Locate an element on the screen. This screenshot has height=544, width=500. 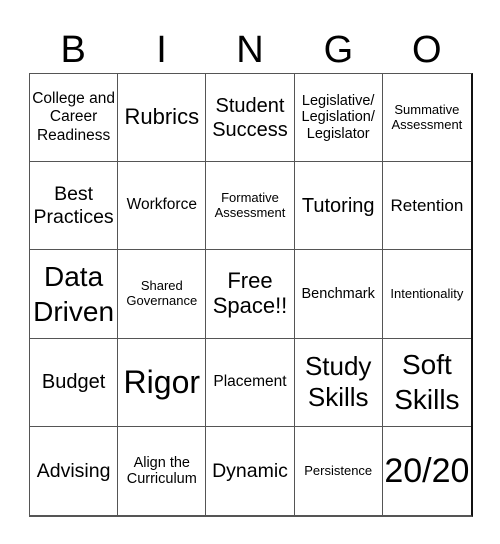
bingo-cell: Soft Skills is located at coordinates (426, 383).